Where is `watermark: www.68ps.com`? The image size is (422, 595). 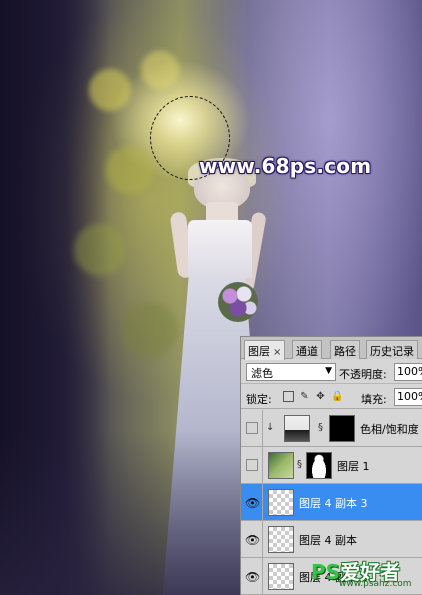 watermark: www.68ps.com is located at coordinates (285, 166).